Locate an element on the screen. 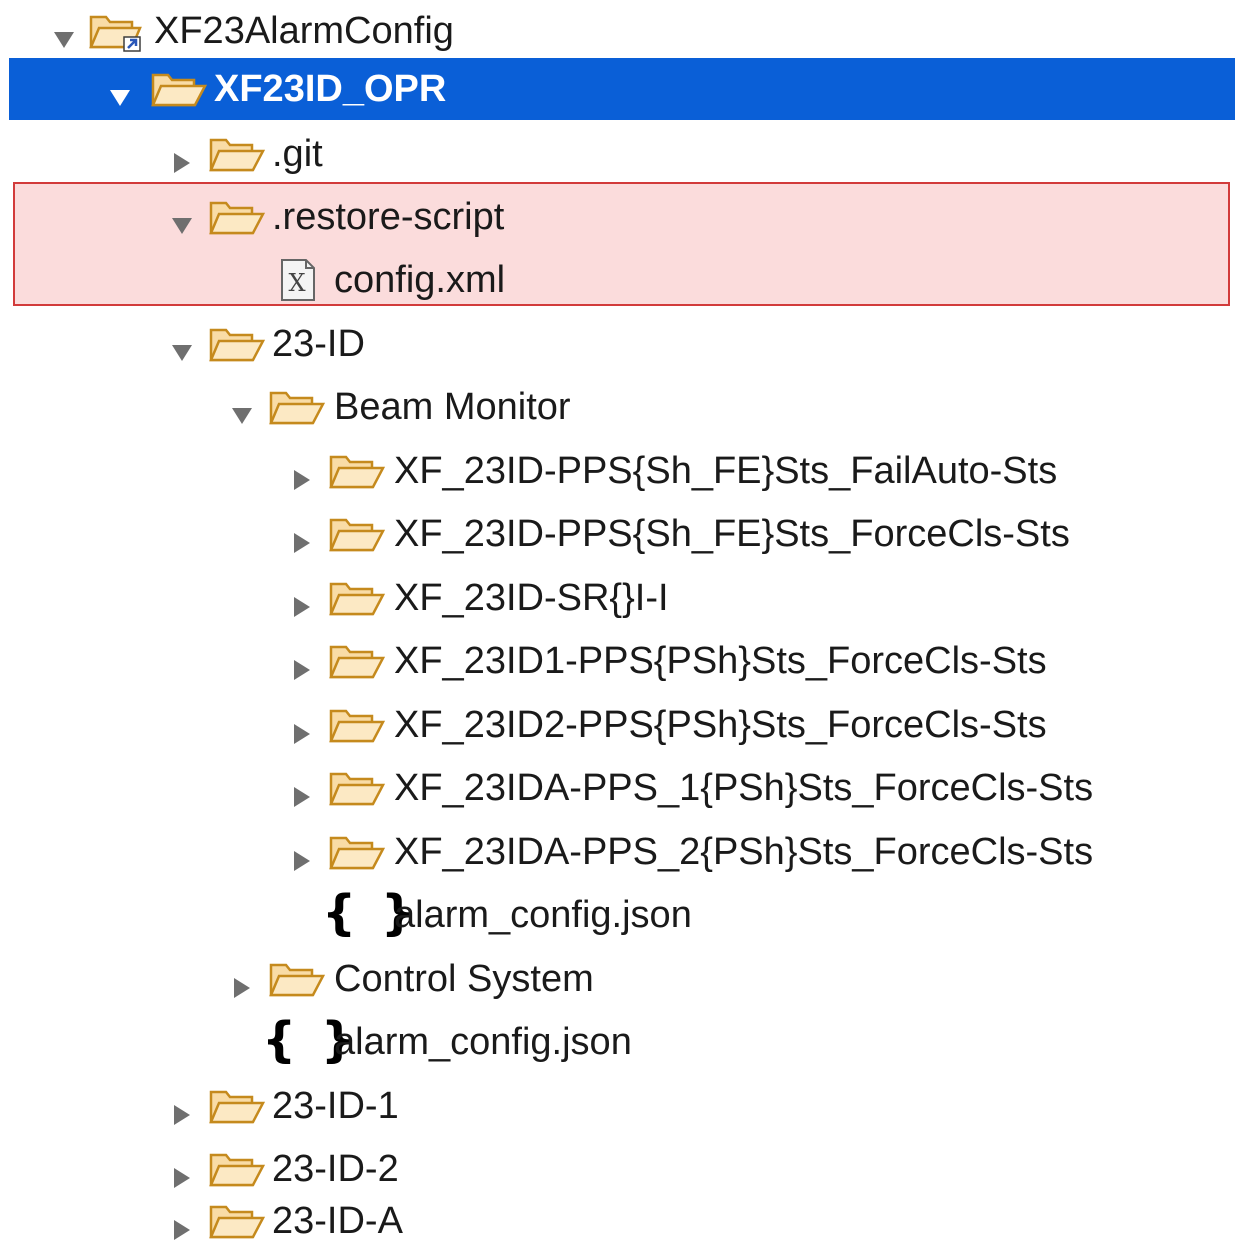 This screenshot has height=1252, width=1235. tree-item-label: 23-ID is located at coordinates (318, 344).